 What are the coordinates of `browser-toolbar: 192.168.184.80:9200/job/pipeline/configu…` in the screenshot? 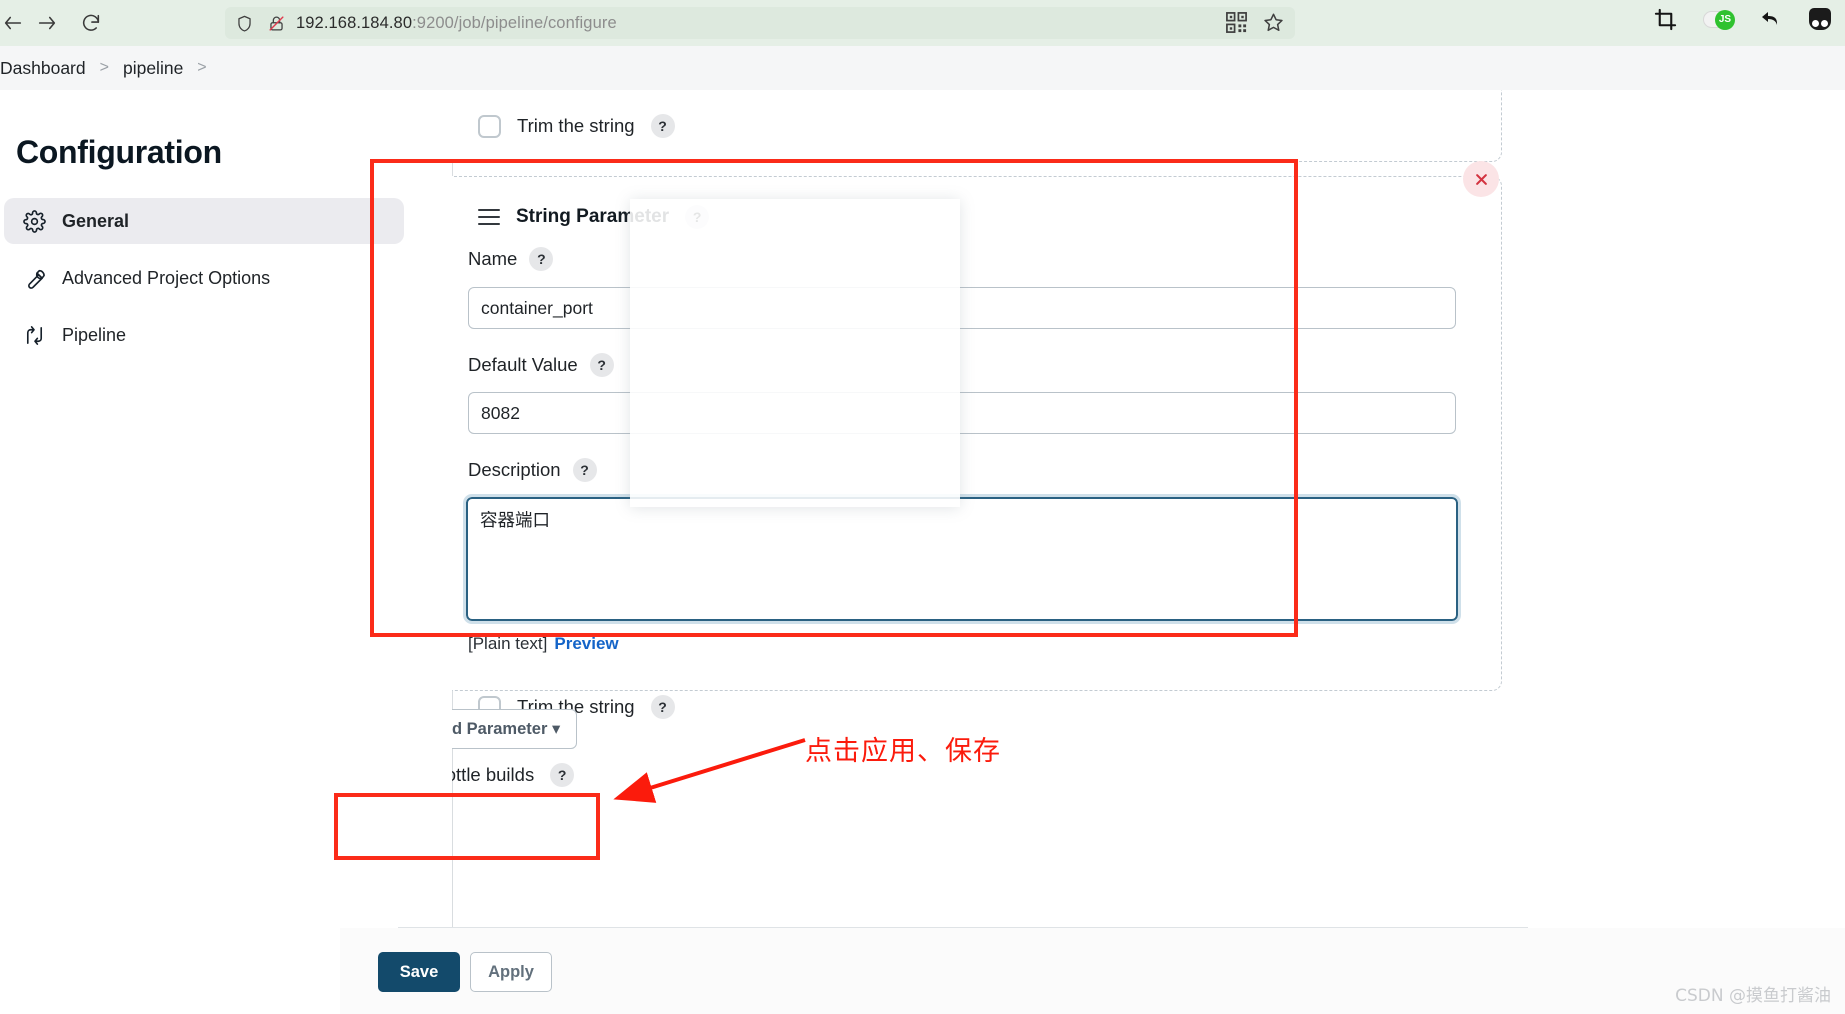 It's located at (922, 23).